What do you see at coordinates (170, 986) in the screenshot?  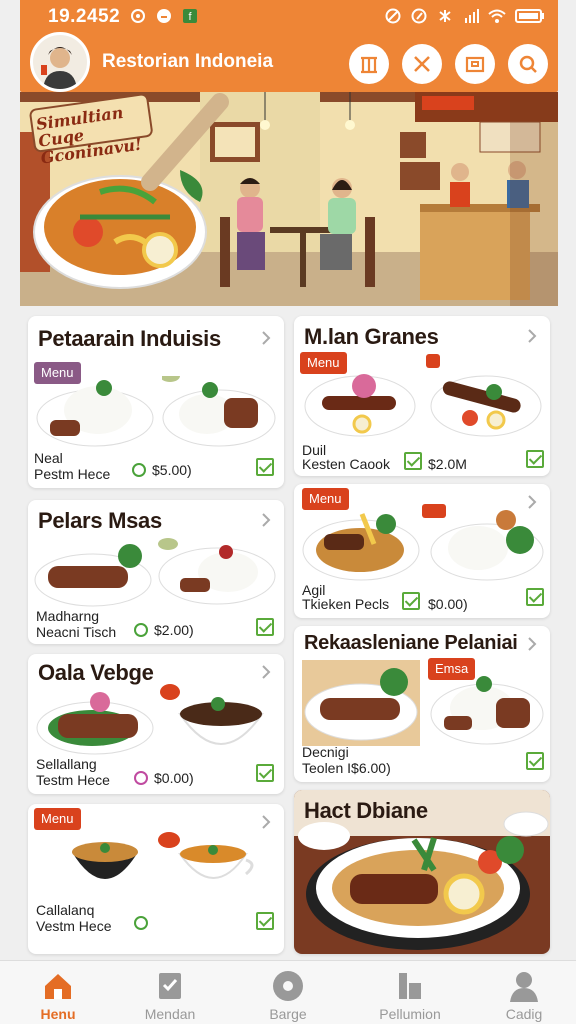 I see `menu-check-icon` at bounding box center [170, 986].